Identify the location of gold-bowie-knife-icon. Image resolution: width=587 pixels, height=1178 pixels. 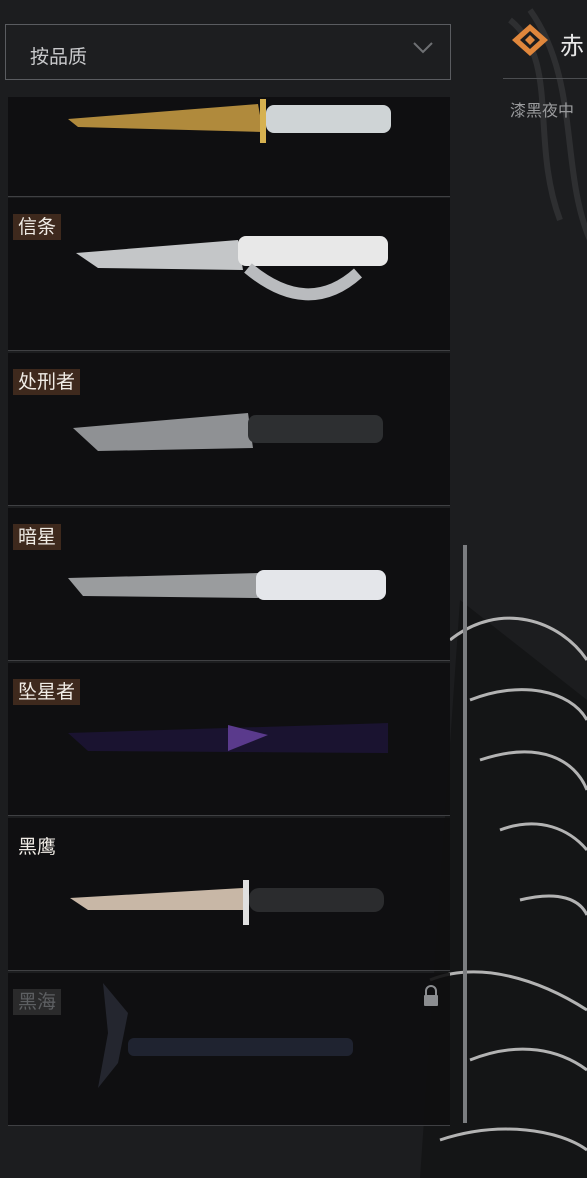
(229, 121).